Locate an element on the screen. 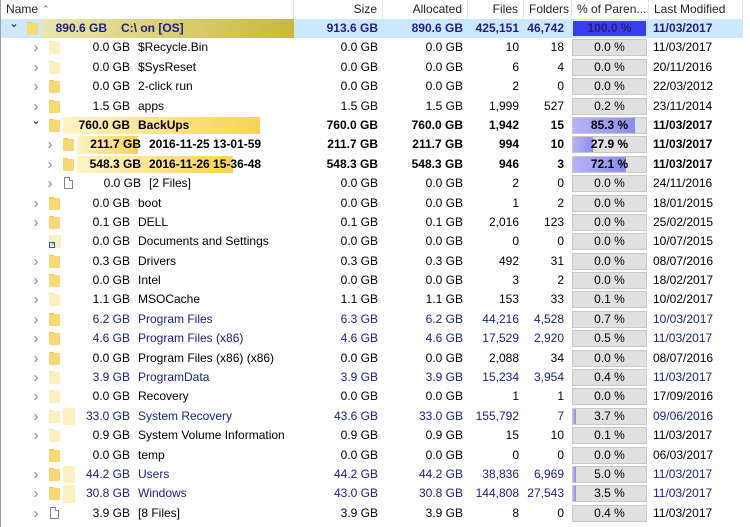 This screenshot has width=750, height=527. percent-of-parent-bar: 85.3 % is located at coordinates (609, 125).